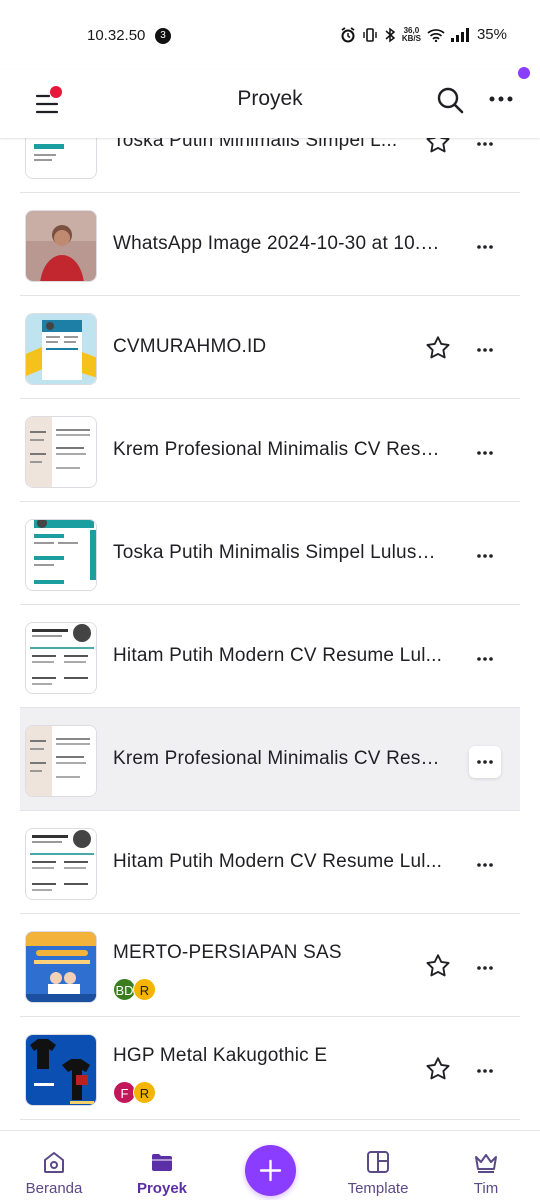 The height and width of the screenshot is (1200, 540). What do you see at coordinates (227, 952) in the screenshot?
I see `project-title: MERTO-PERSIAPAN SAS` at bounding box center [227, 952].